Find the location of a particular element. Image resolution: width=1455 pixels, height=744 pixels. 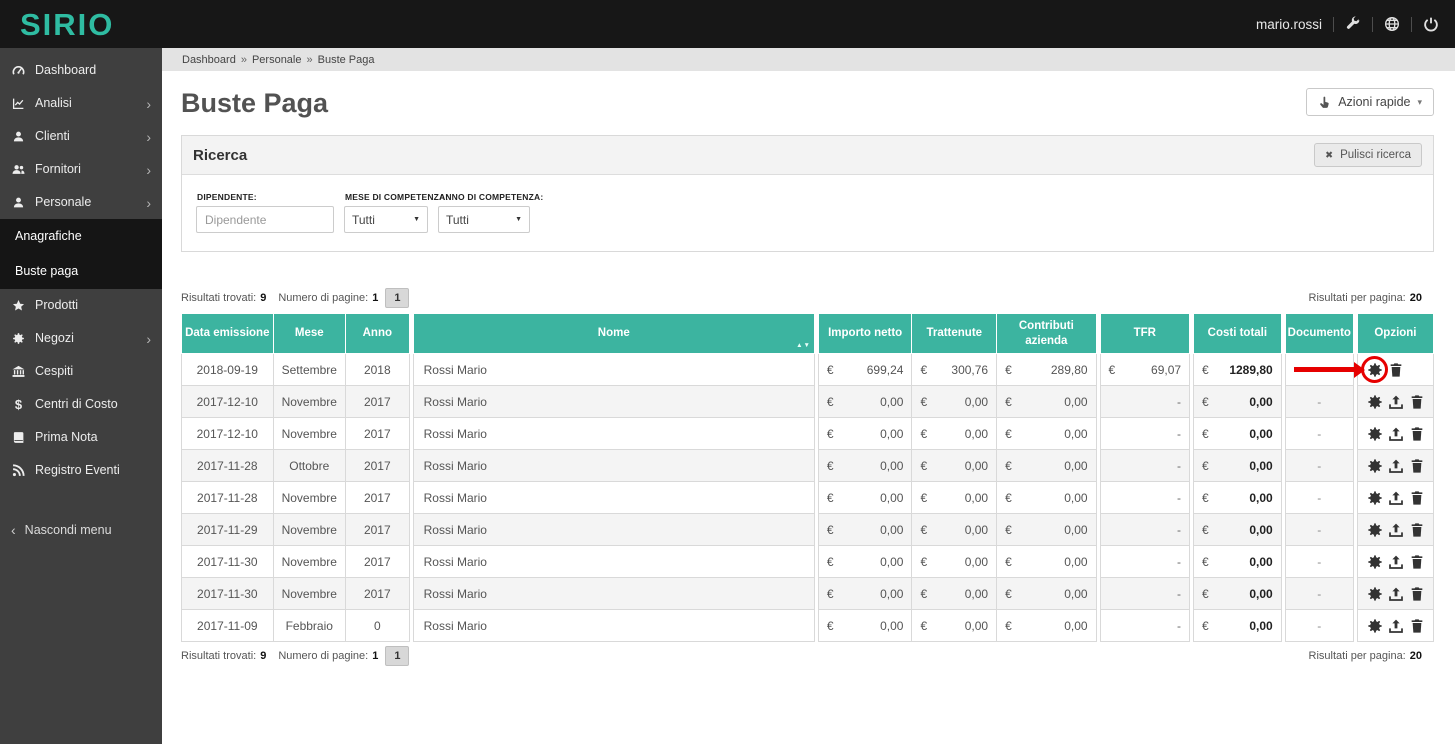

globe-icon is located at coordinates (1392, 24).